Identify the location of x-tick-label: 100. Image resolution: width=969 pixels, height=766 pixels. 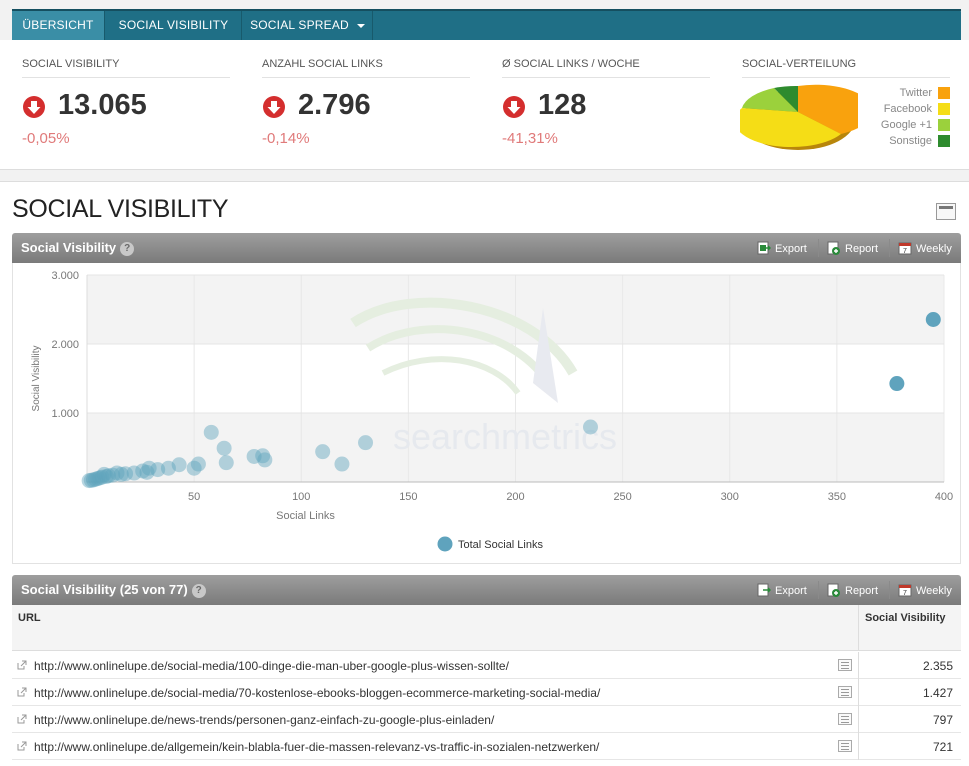
(301, 497).